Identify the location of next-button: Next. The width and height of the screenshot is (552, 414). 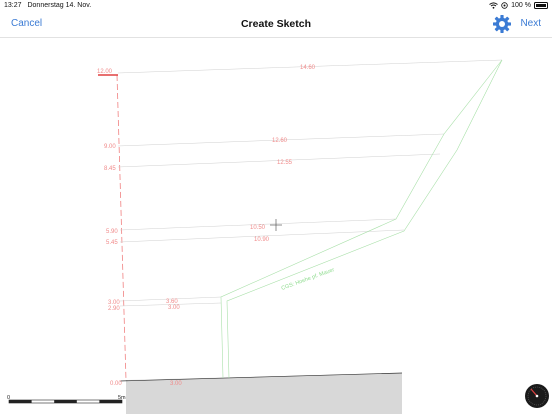
(530, 24).